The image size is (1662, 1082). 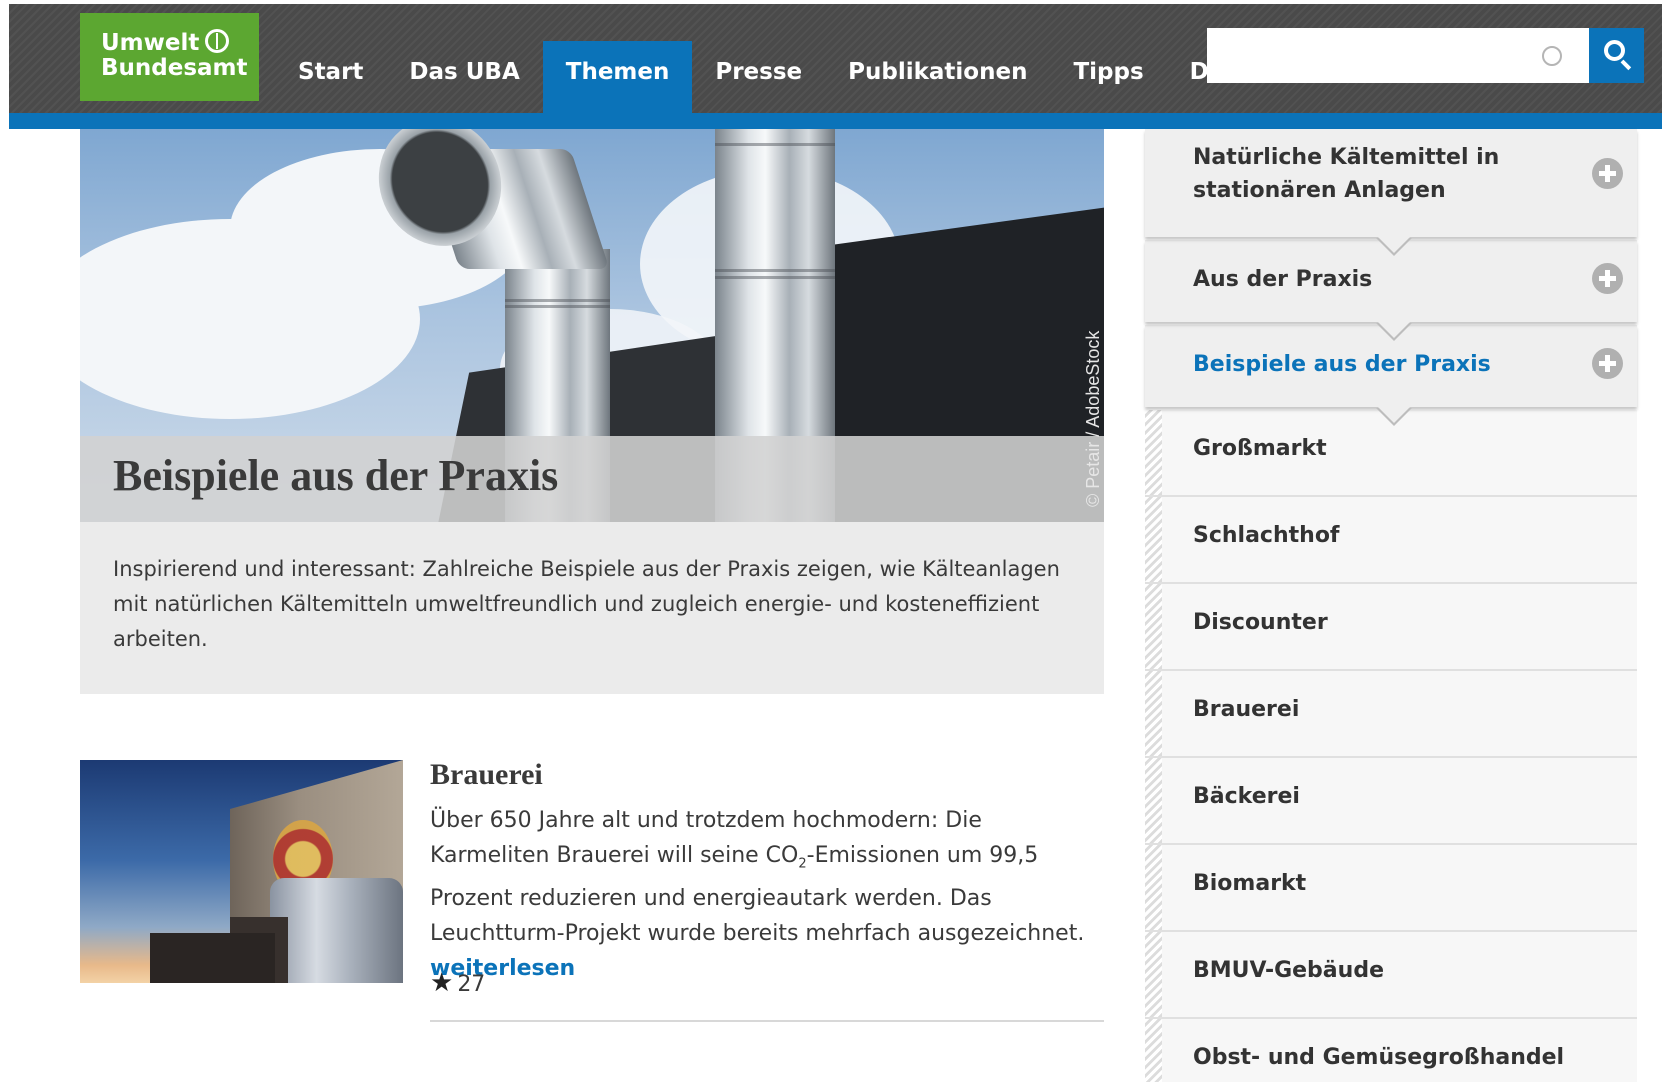 I want to click on nav-item-start: Start, so click(x=330, y=77).